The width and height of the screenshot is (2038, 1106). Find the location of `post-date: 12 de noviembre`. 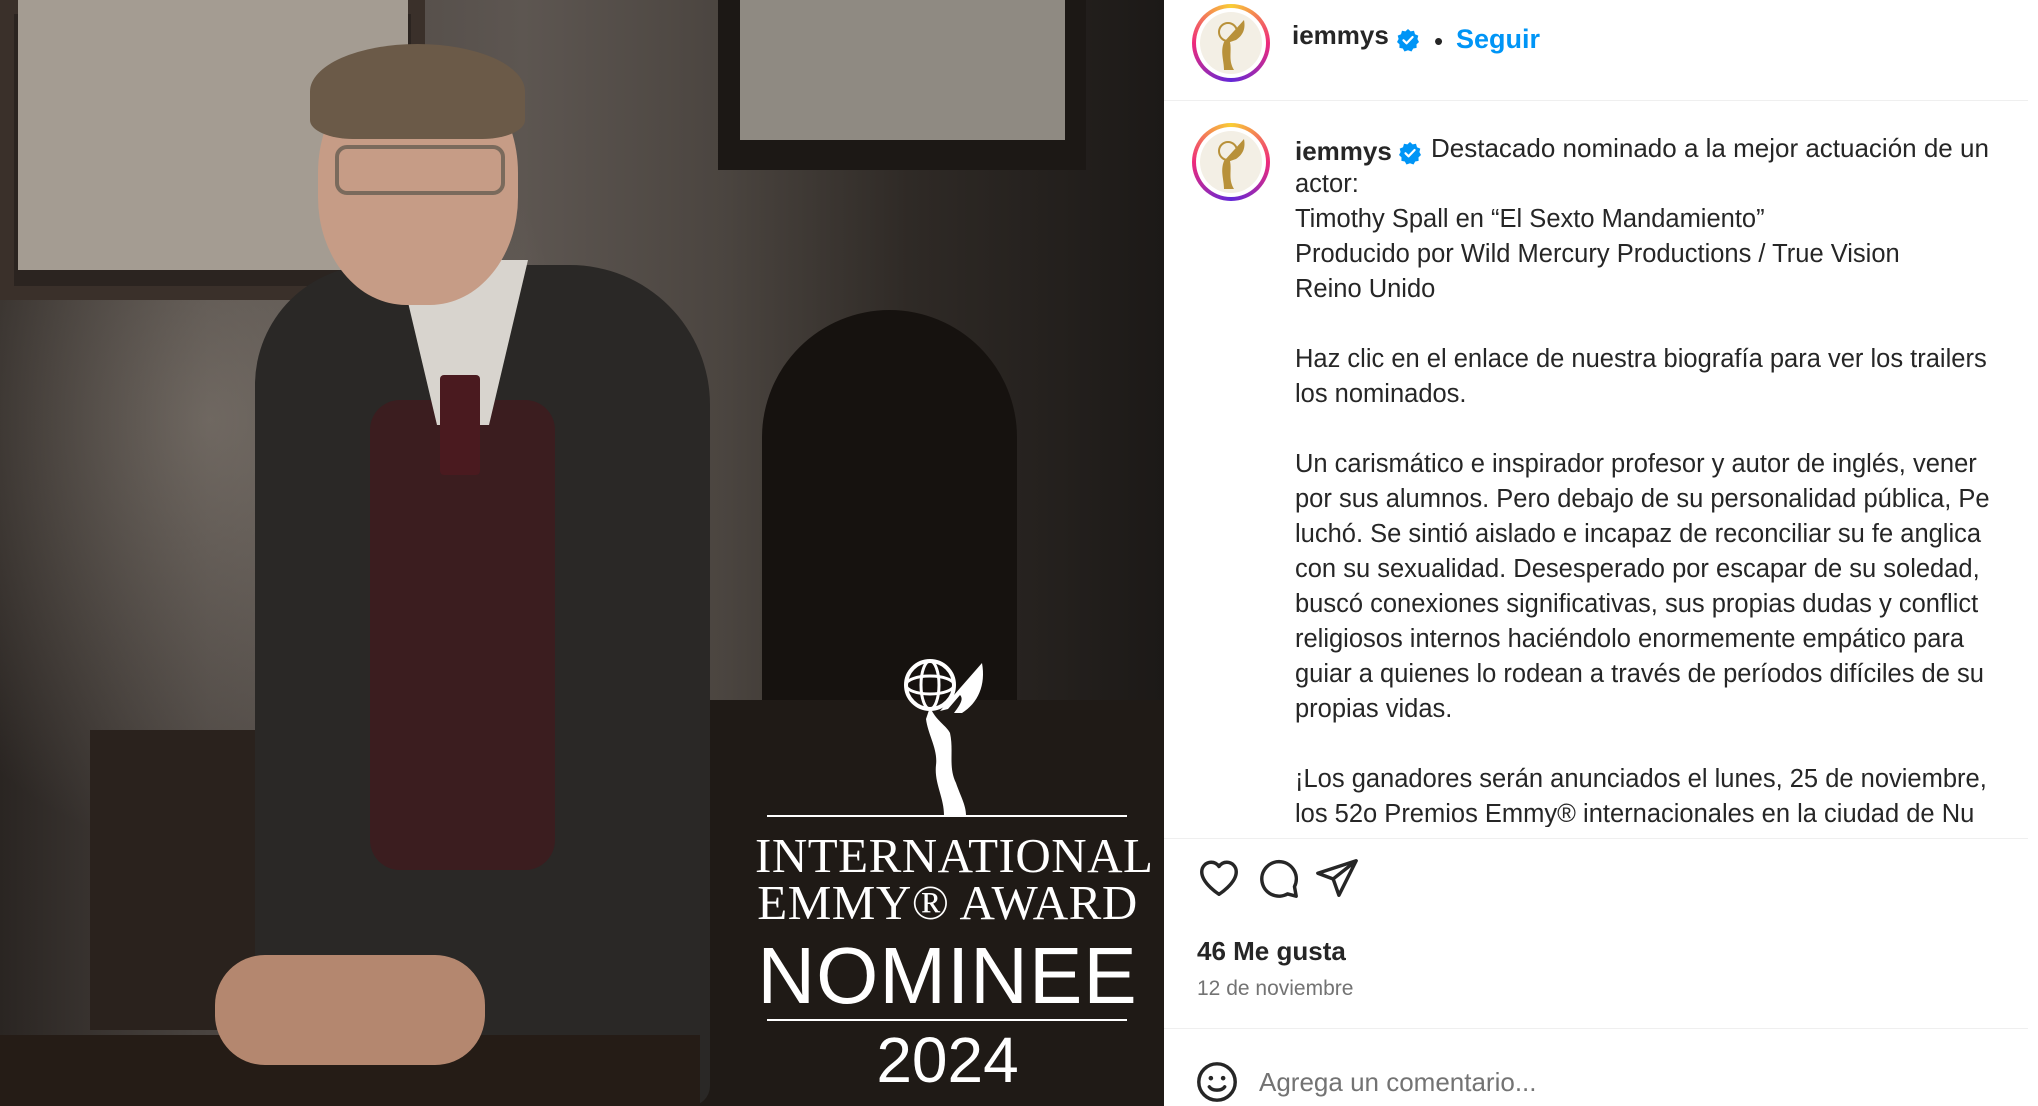

post-date: 12 de noviembre is located at coordinates (1275, 988).